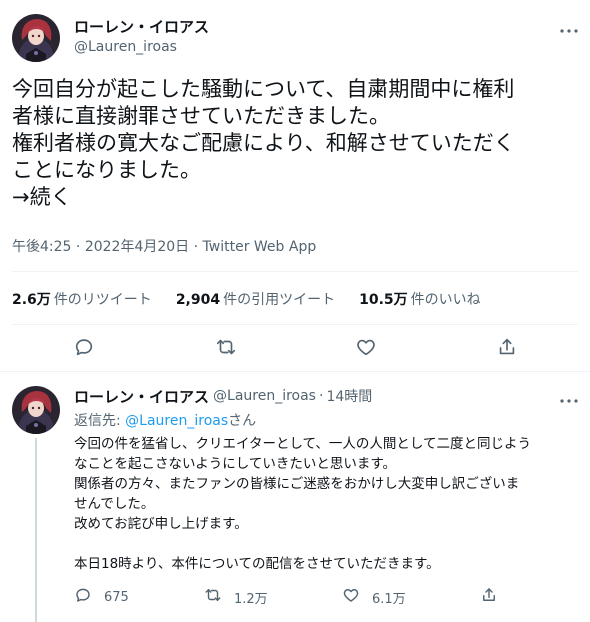  What do you see at coordinates (31, 300) in the screenshot?
I see `stat-value: 2.6万` at bounding box center [31, 300].